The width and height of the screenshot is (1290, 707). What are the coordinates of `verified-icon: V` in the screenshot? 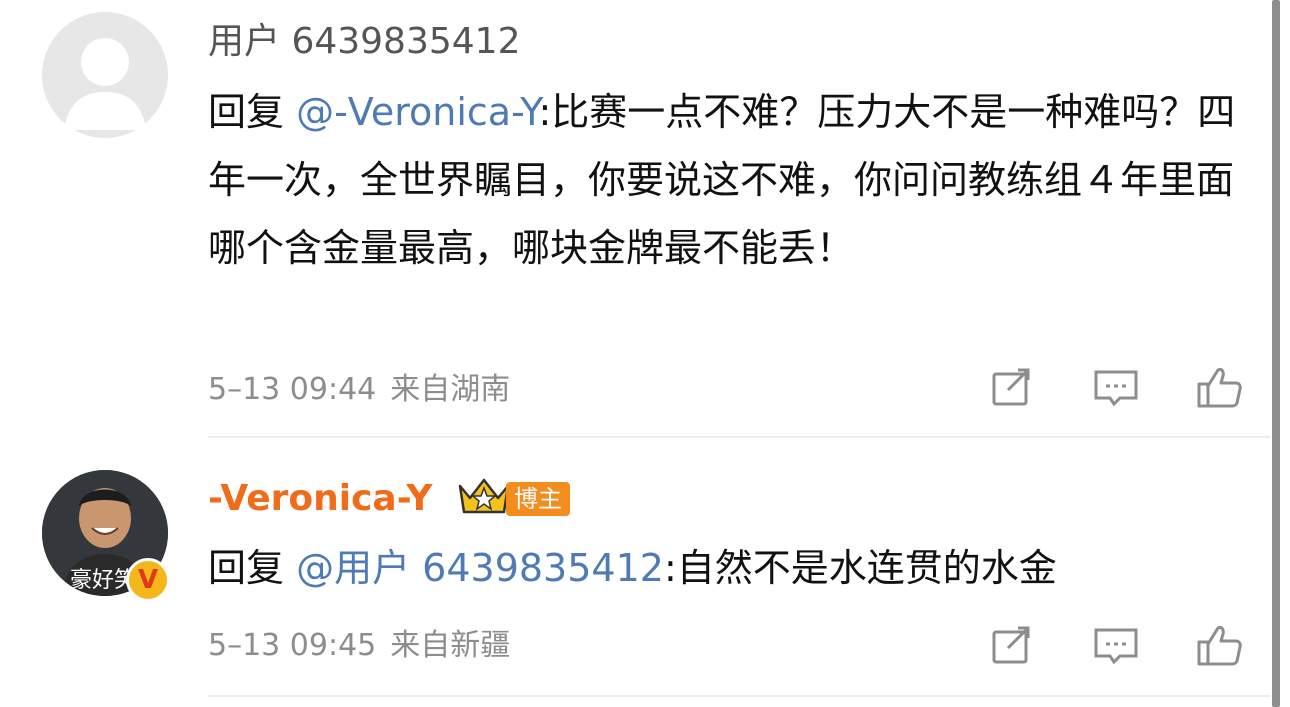 It's located at (148, 580).